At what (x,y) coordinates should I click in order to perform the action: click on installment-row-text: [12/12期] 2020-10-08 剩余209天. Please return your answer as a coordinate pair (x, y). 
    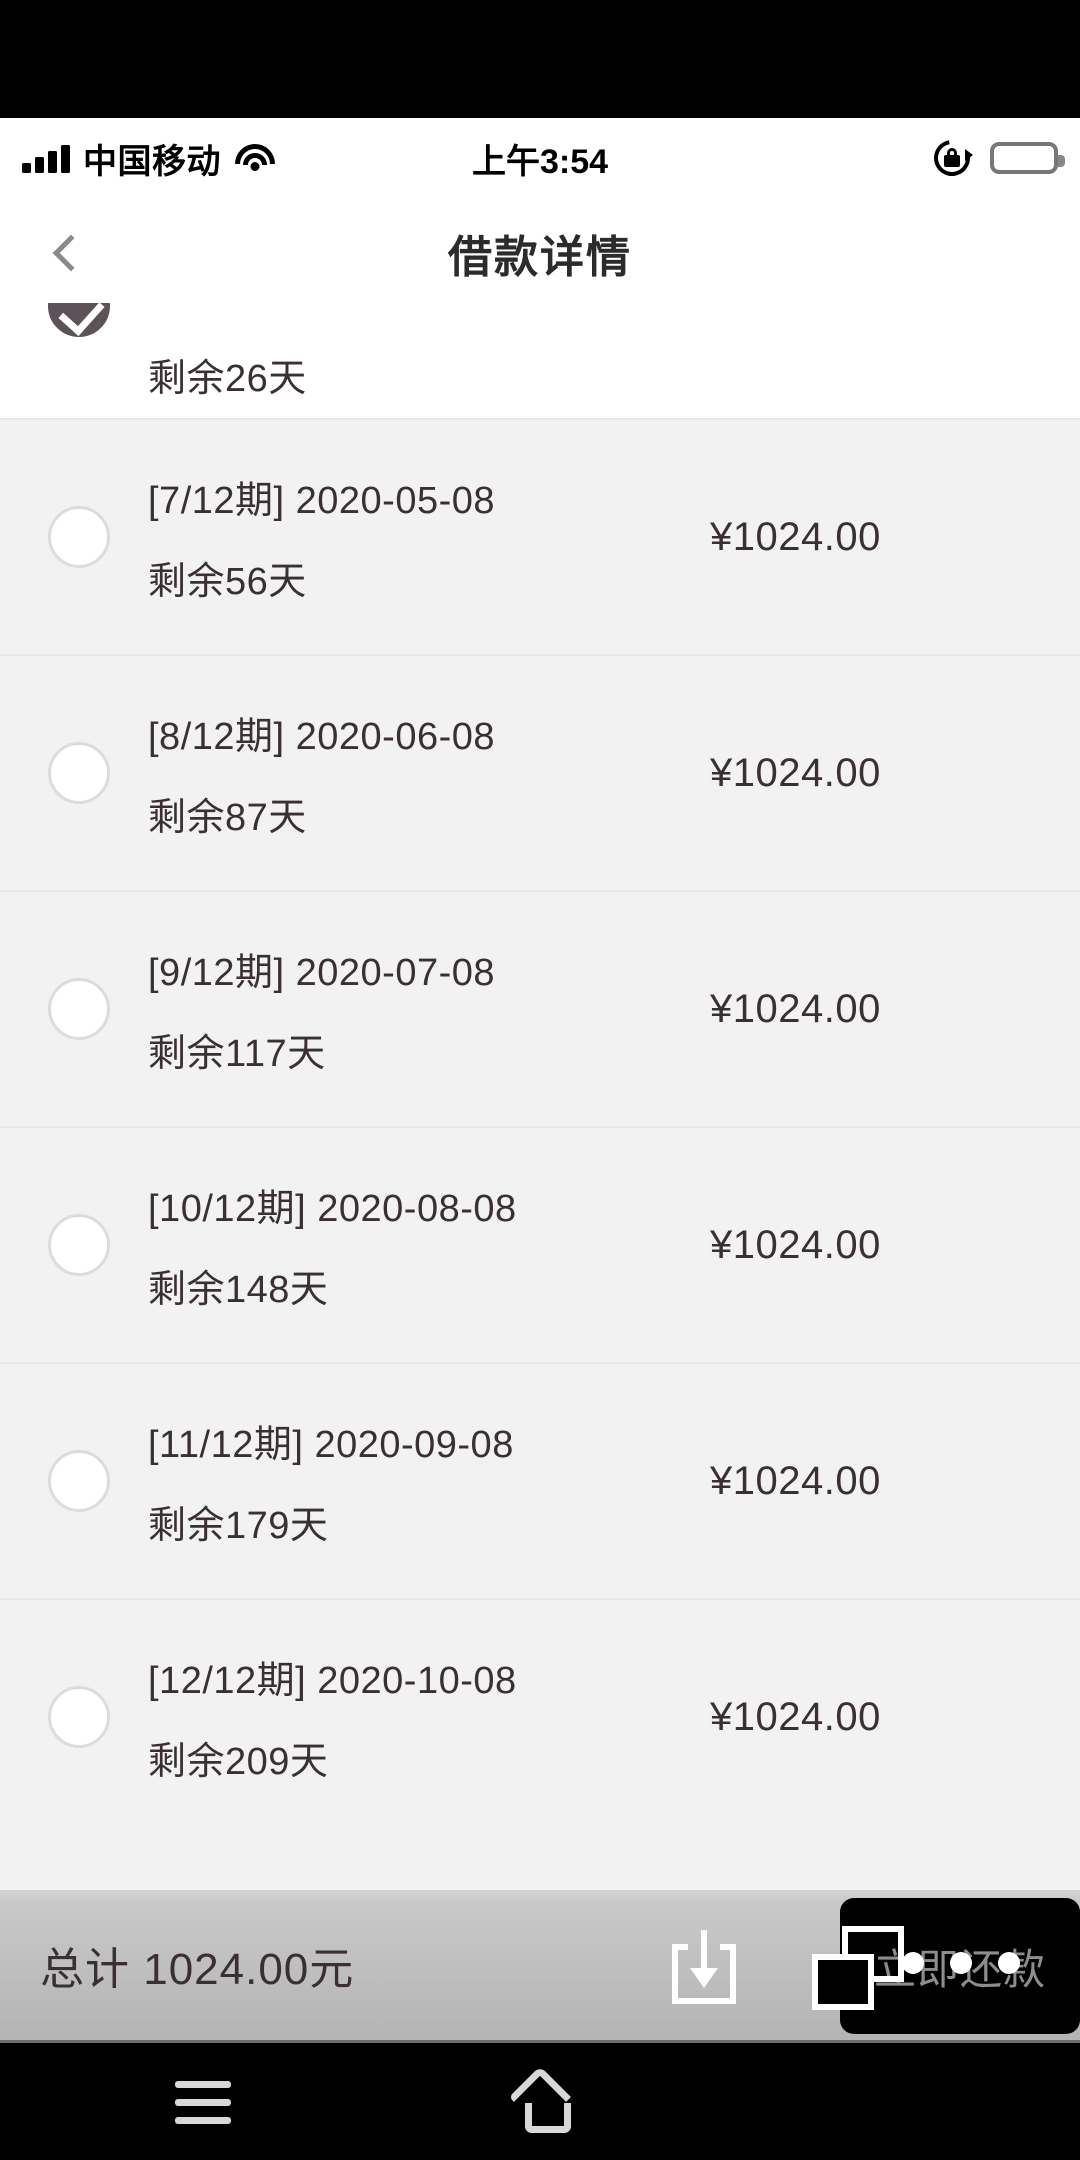
    Looking at the image, I should click on (429, 1717).